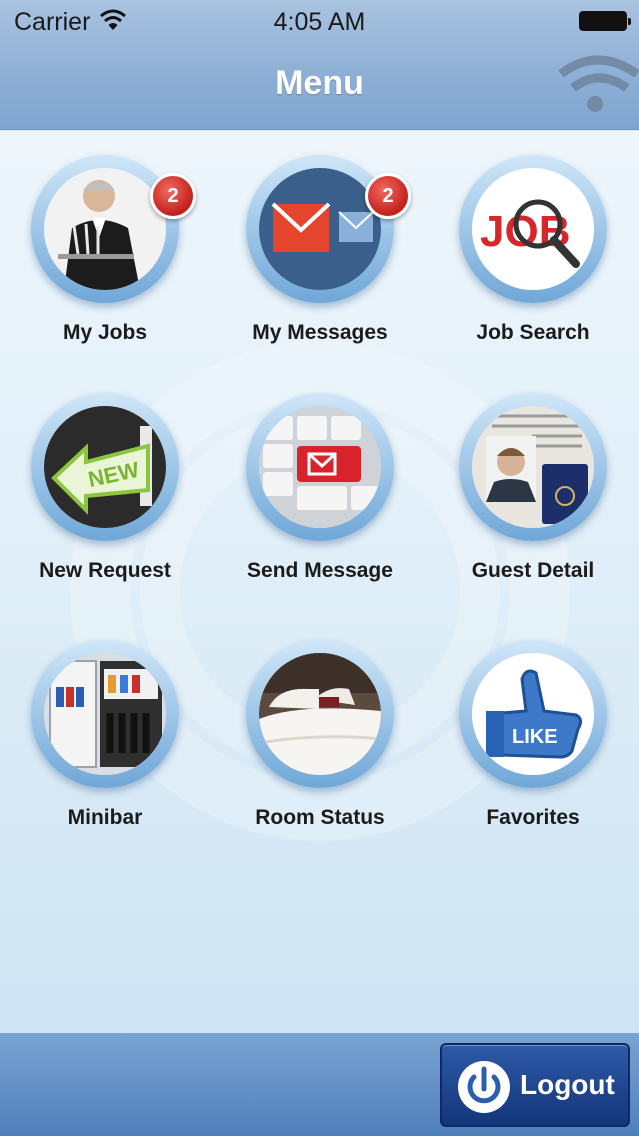 The height and width of the screenshot is (1136, 639). What do you see at coordinates (320, 570) in the screenshot?
I see `menu-item-label: Send Message` at bounding box center [320, 570].